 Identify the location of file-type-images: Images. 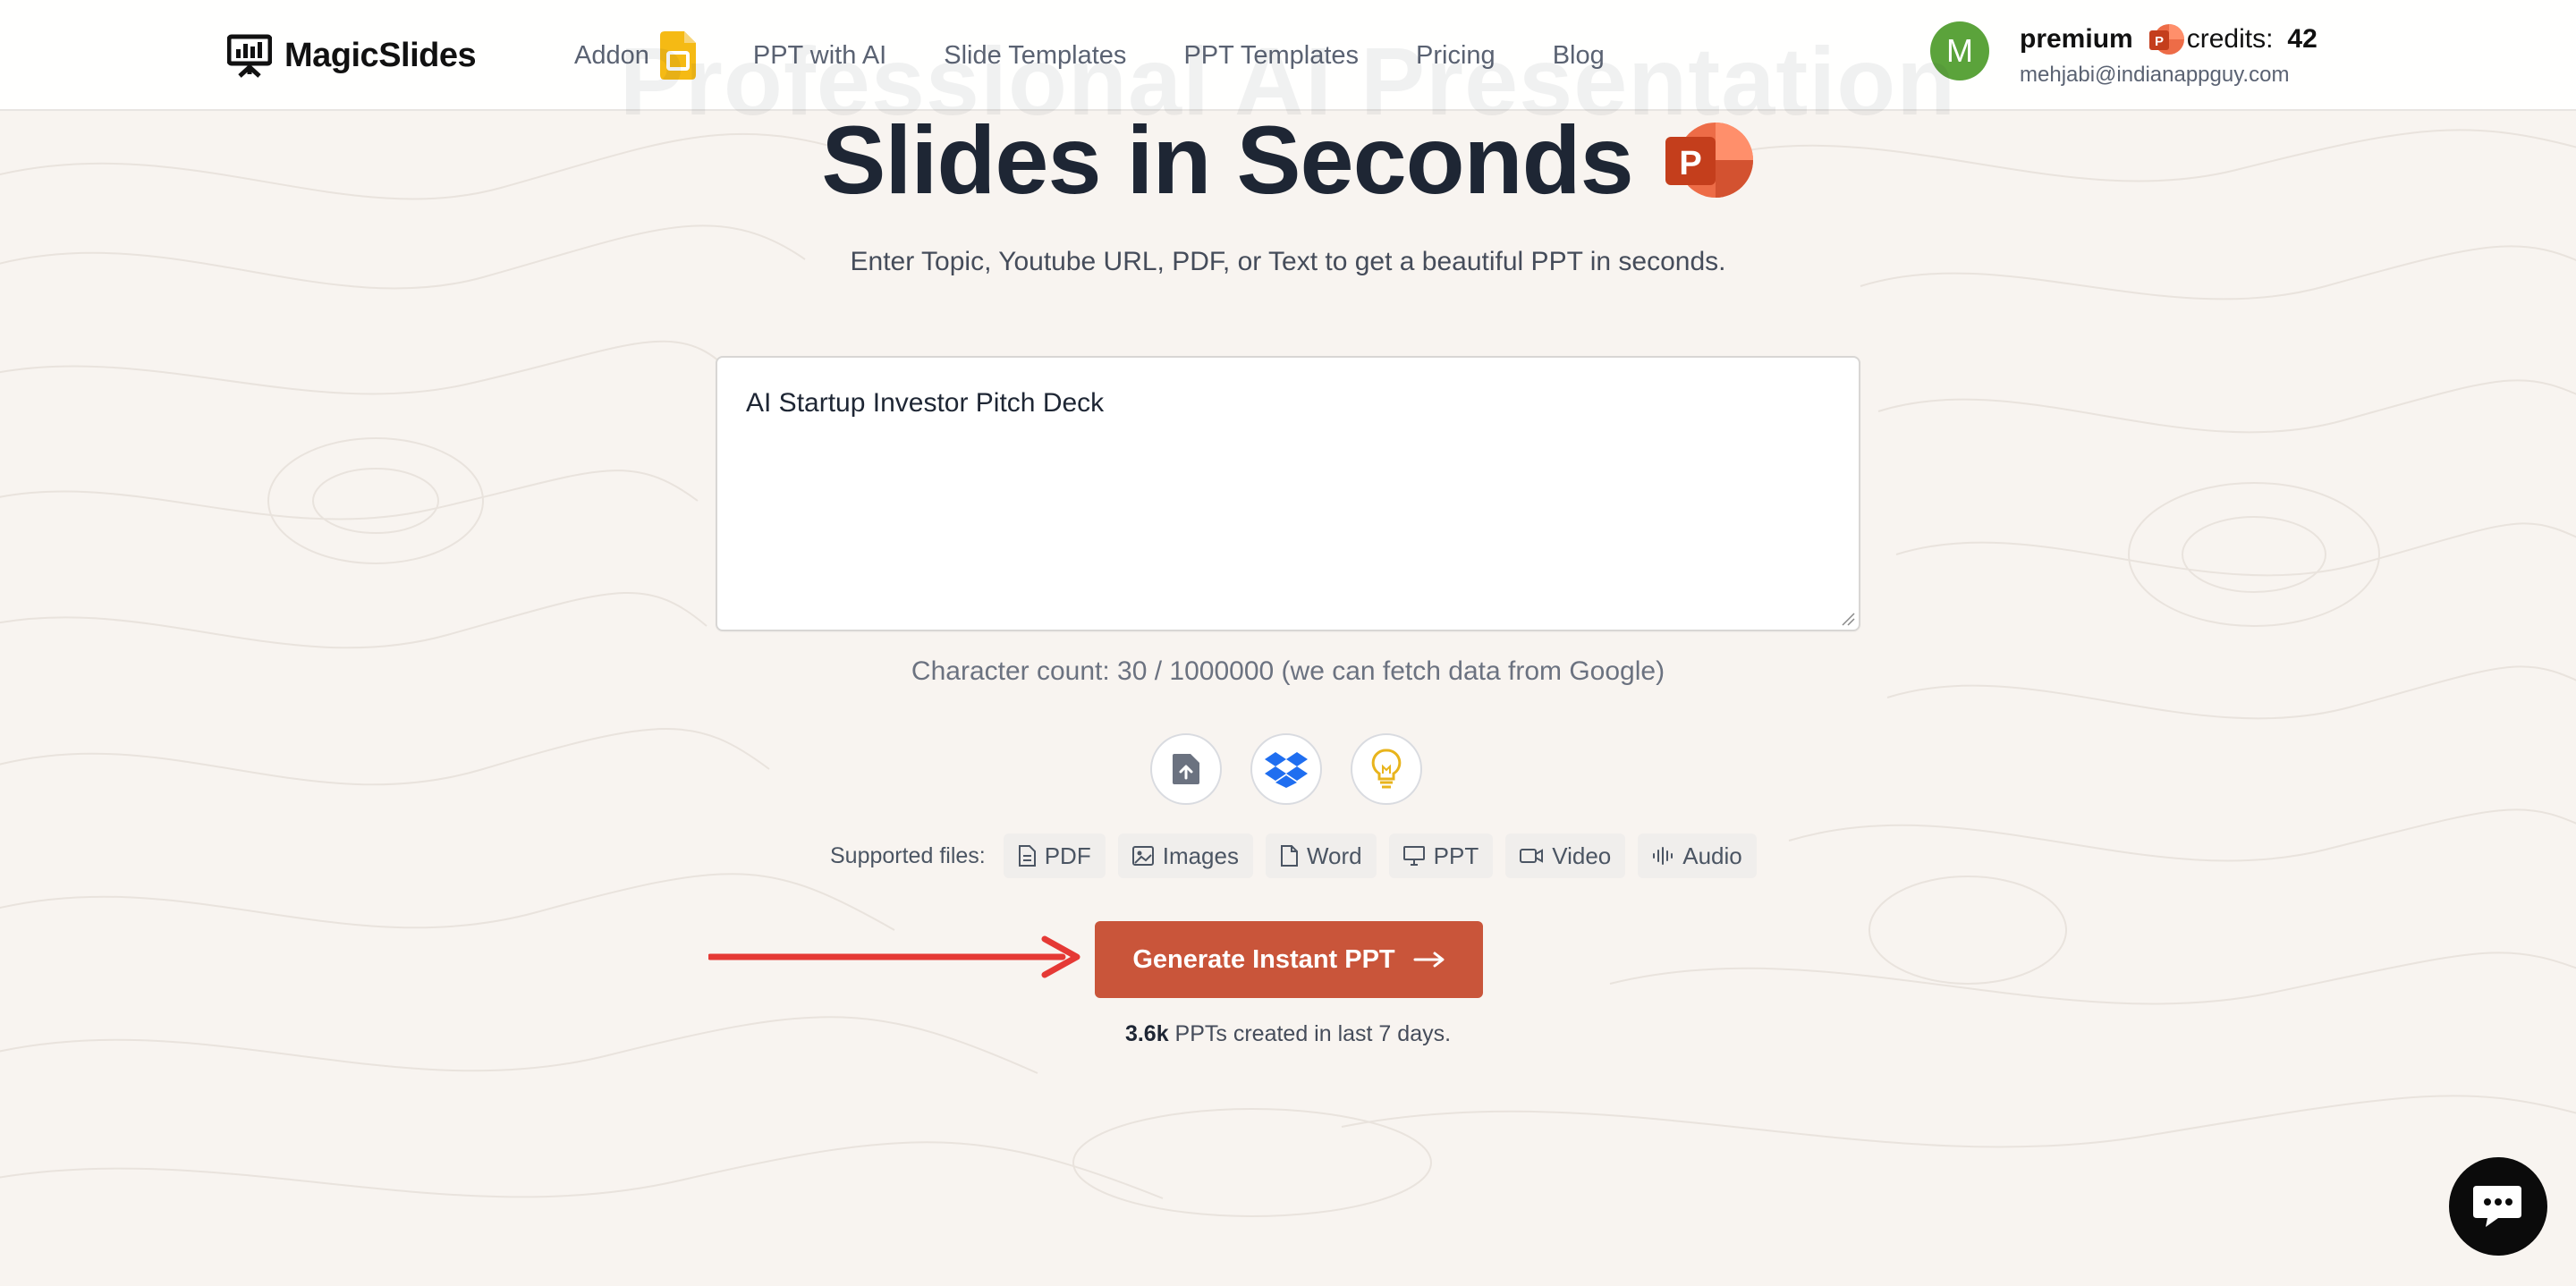
(1185, 855).